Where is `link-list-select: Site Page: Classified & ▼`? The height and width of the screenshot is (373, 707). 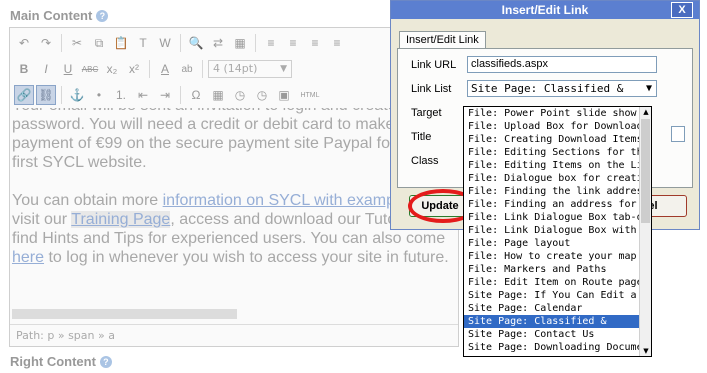 link-list-select: Site Page: Classified & ▼ is located at coordinates (562, 88).